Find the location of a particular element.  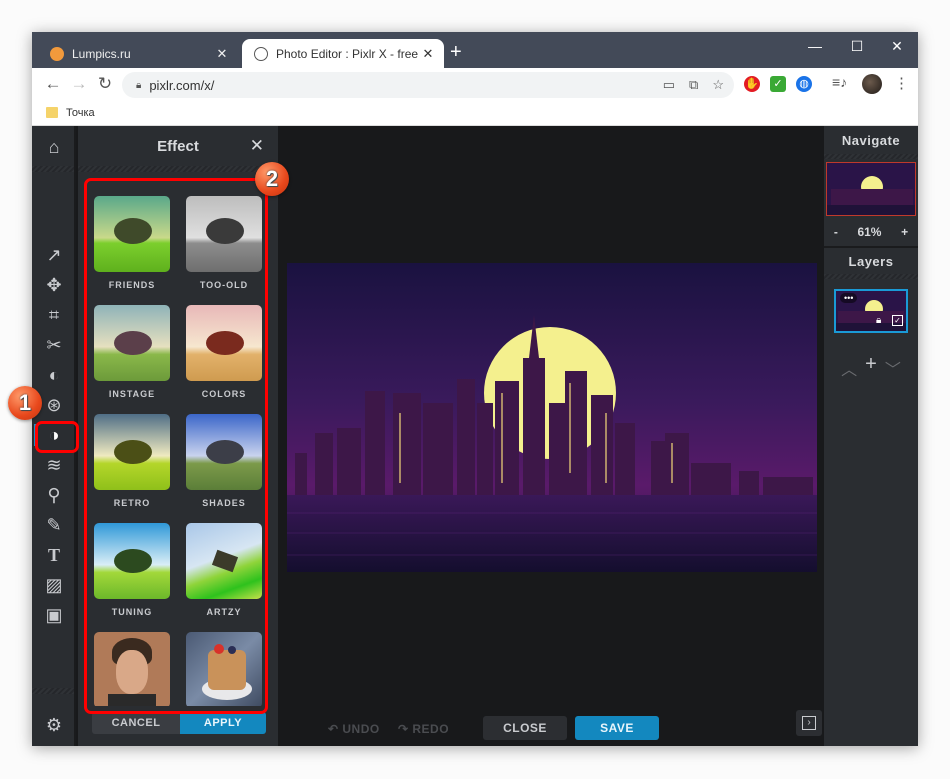

redo-label: REDO is located at coordinates (431, 729).